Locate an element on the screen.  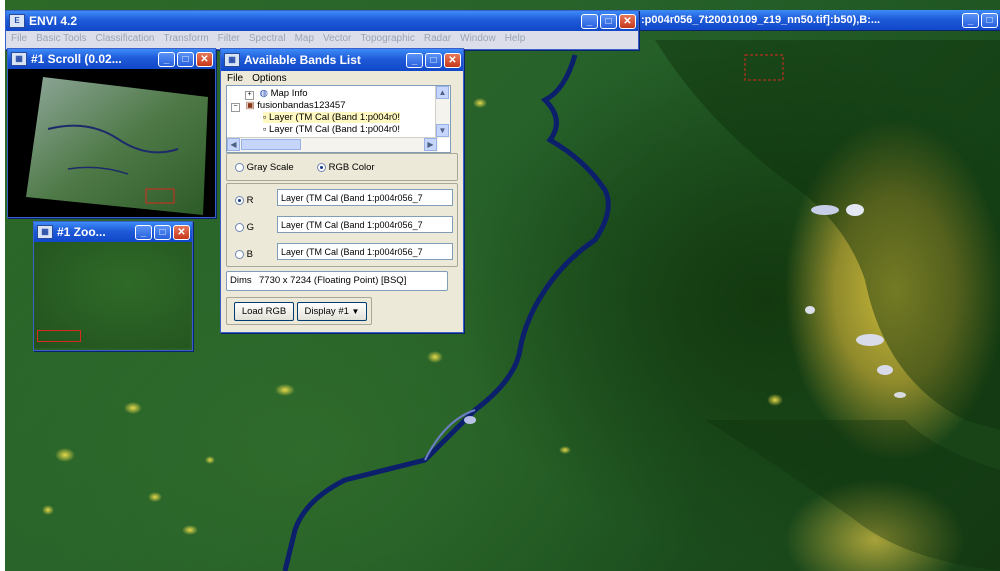
color-mode-group: Gray Scale RGB Color is located at coordinates (342, 167).